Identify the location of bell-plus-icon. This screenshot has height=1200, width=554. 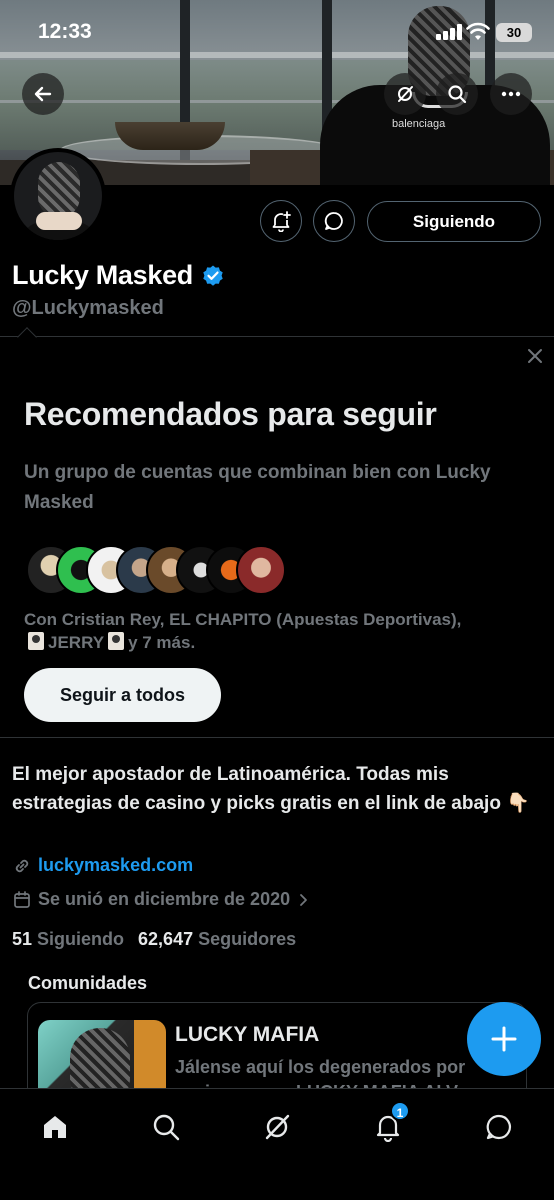
(281, 221).